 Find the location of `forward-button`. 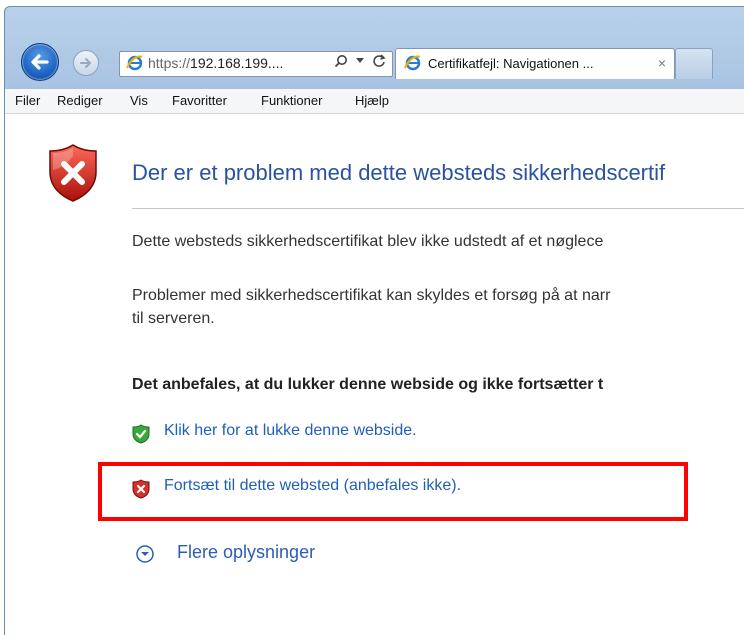

forward-button is located at coordinates (86, 63).